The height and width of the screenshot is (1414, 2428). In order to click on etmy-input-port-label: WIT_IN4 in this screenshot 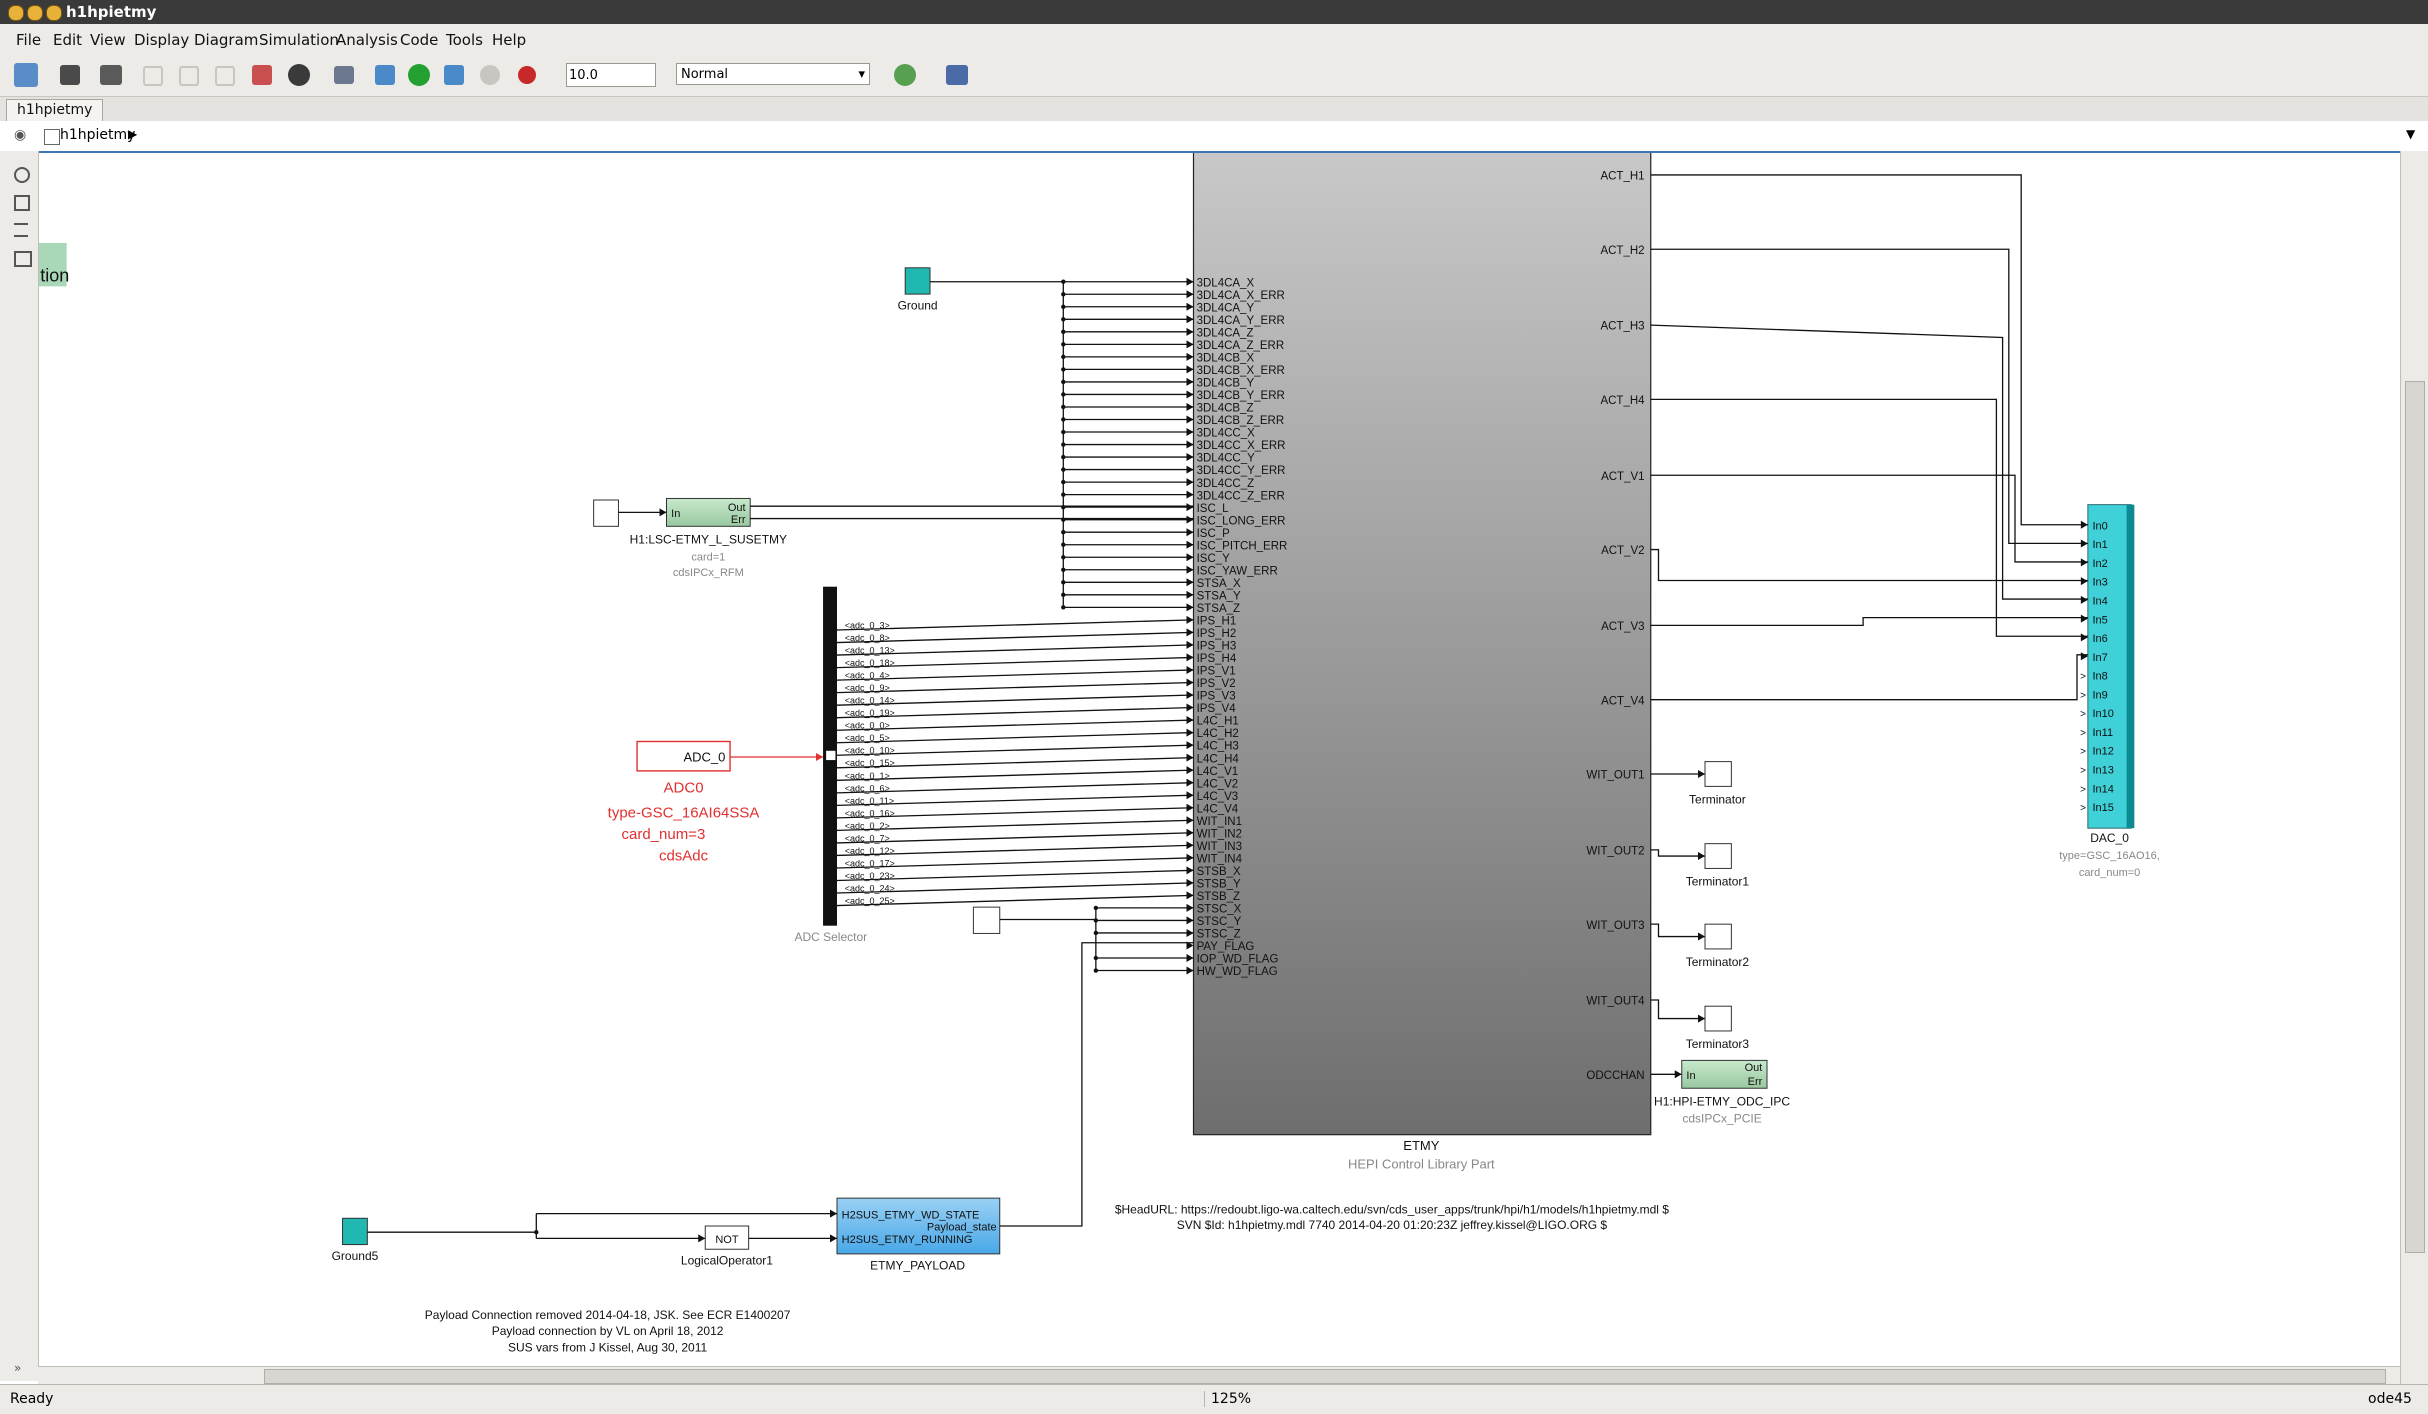, I will do `click(1220, 859)`.